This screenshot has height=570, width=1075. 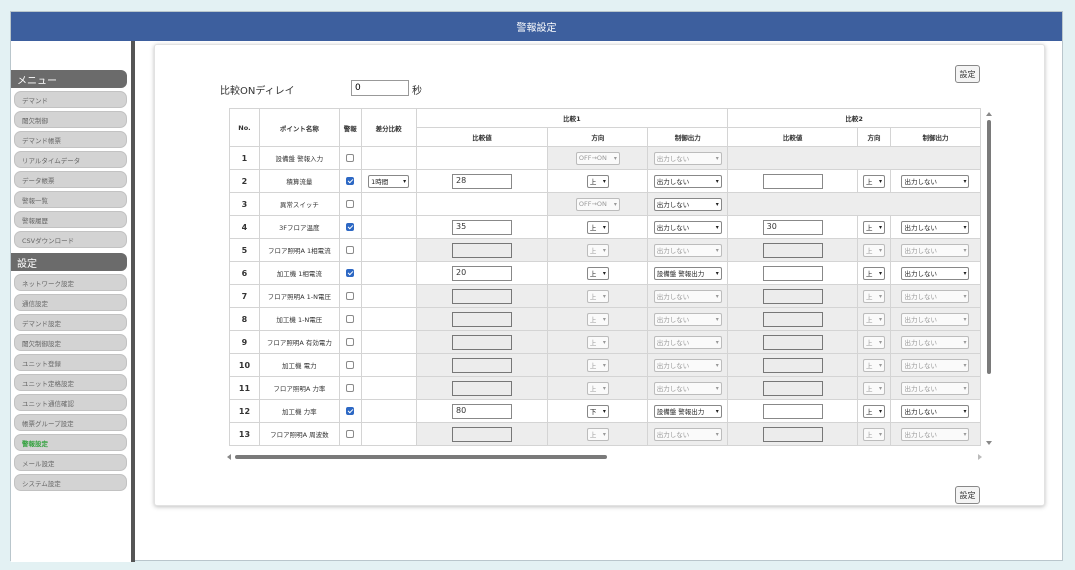 I want to click on diff-compare-cell, so click(x=388, y=250).